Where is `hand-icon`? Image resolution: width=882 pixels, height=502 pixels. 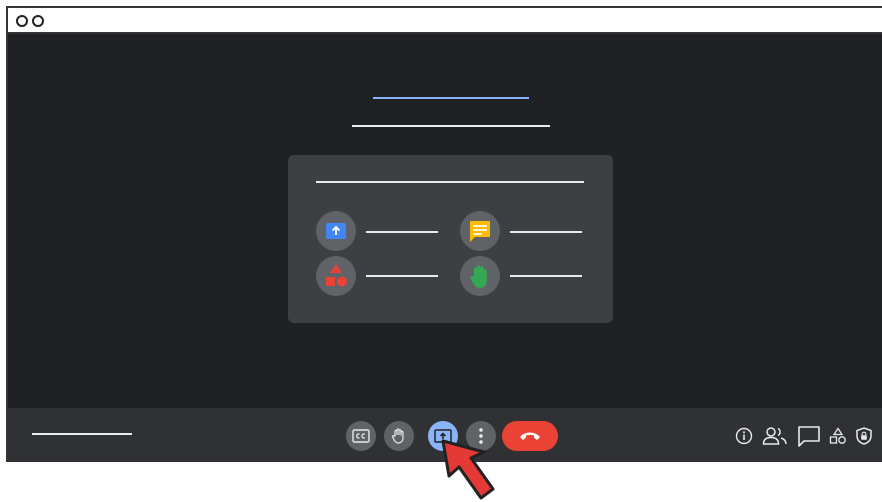
hand-icon is located at coordinates (397, 436).